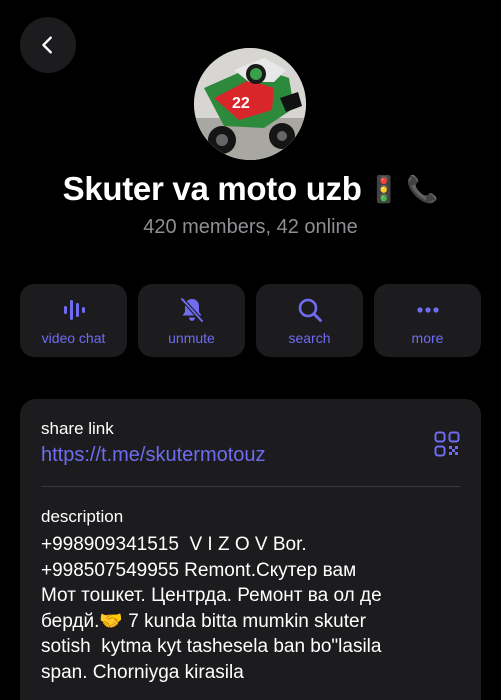 This screenshot has height=700, width=501. I want to click on unmute-button: unmute, so click(191, 320).